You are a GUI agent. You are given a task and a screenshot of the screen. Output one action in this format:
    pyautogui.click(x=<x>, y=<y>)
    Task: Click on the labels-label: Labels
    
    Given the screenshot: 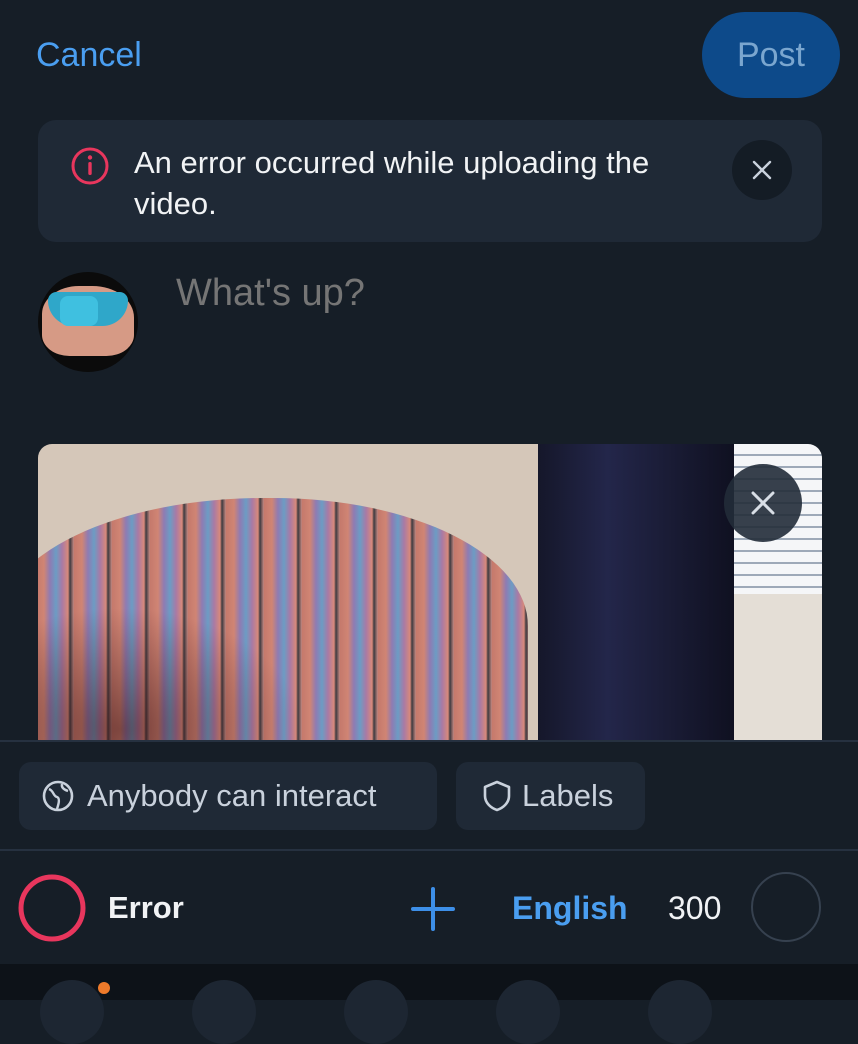 What is the action you would take?
    pyautogui.click(x=568, y=795)
    